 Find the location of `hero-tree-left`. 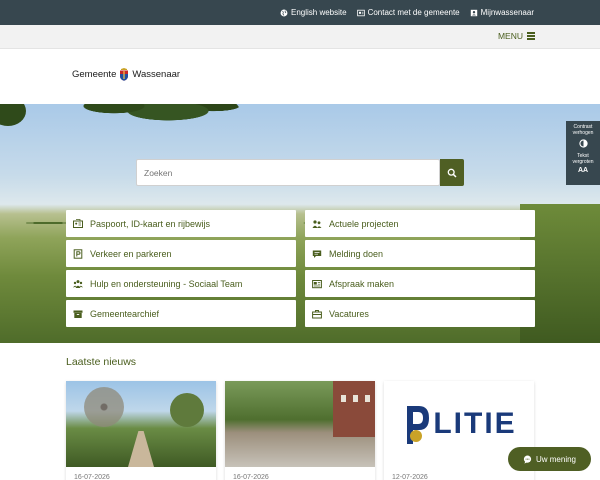

hero-tree-left is located at coordinates (13, 115).